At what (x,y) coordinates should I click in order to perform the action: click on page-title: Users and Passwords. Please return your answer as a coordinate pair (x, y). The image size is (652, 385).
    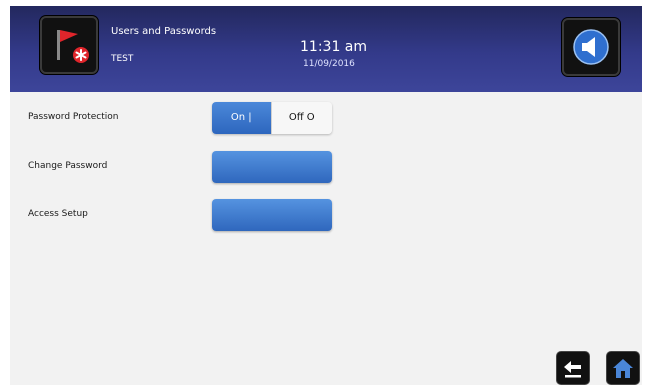
    Looking at the image, I should click on (164, 31).